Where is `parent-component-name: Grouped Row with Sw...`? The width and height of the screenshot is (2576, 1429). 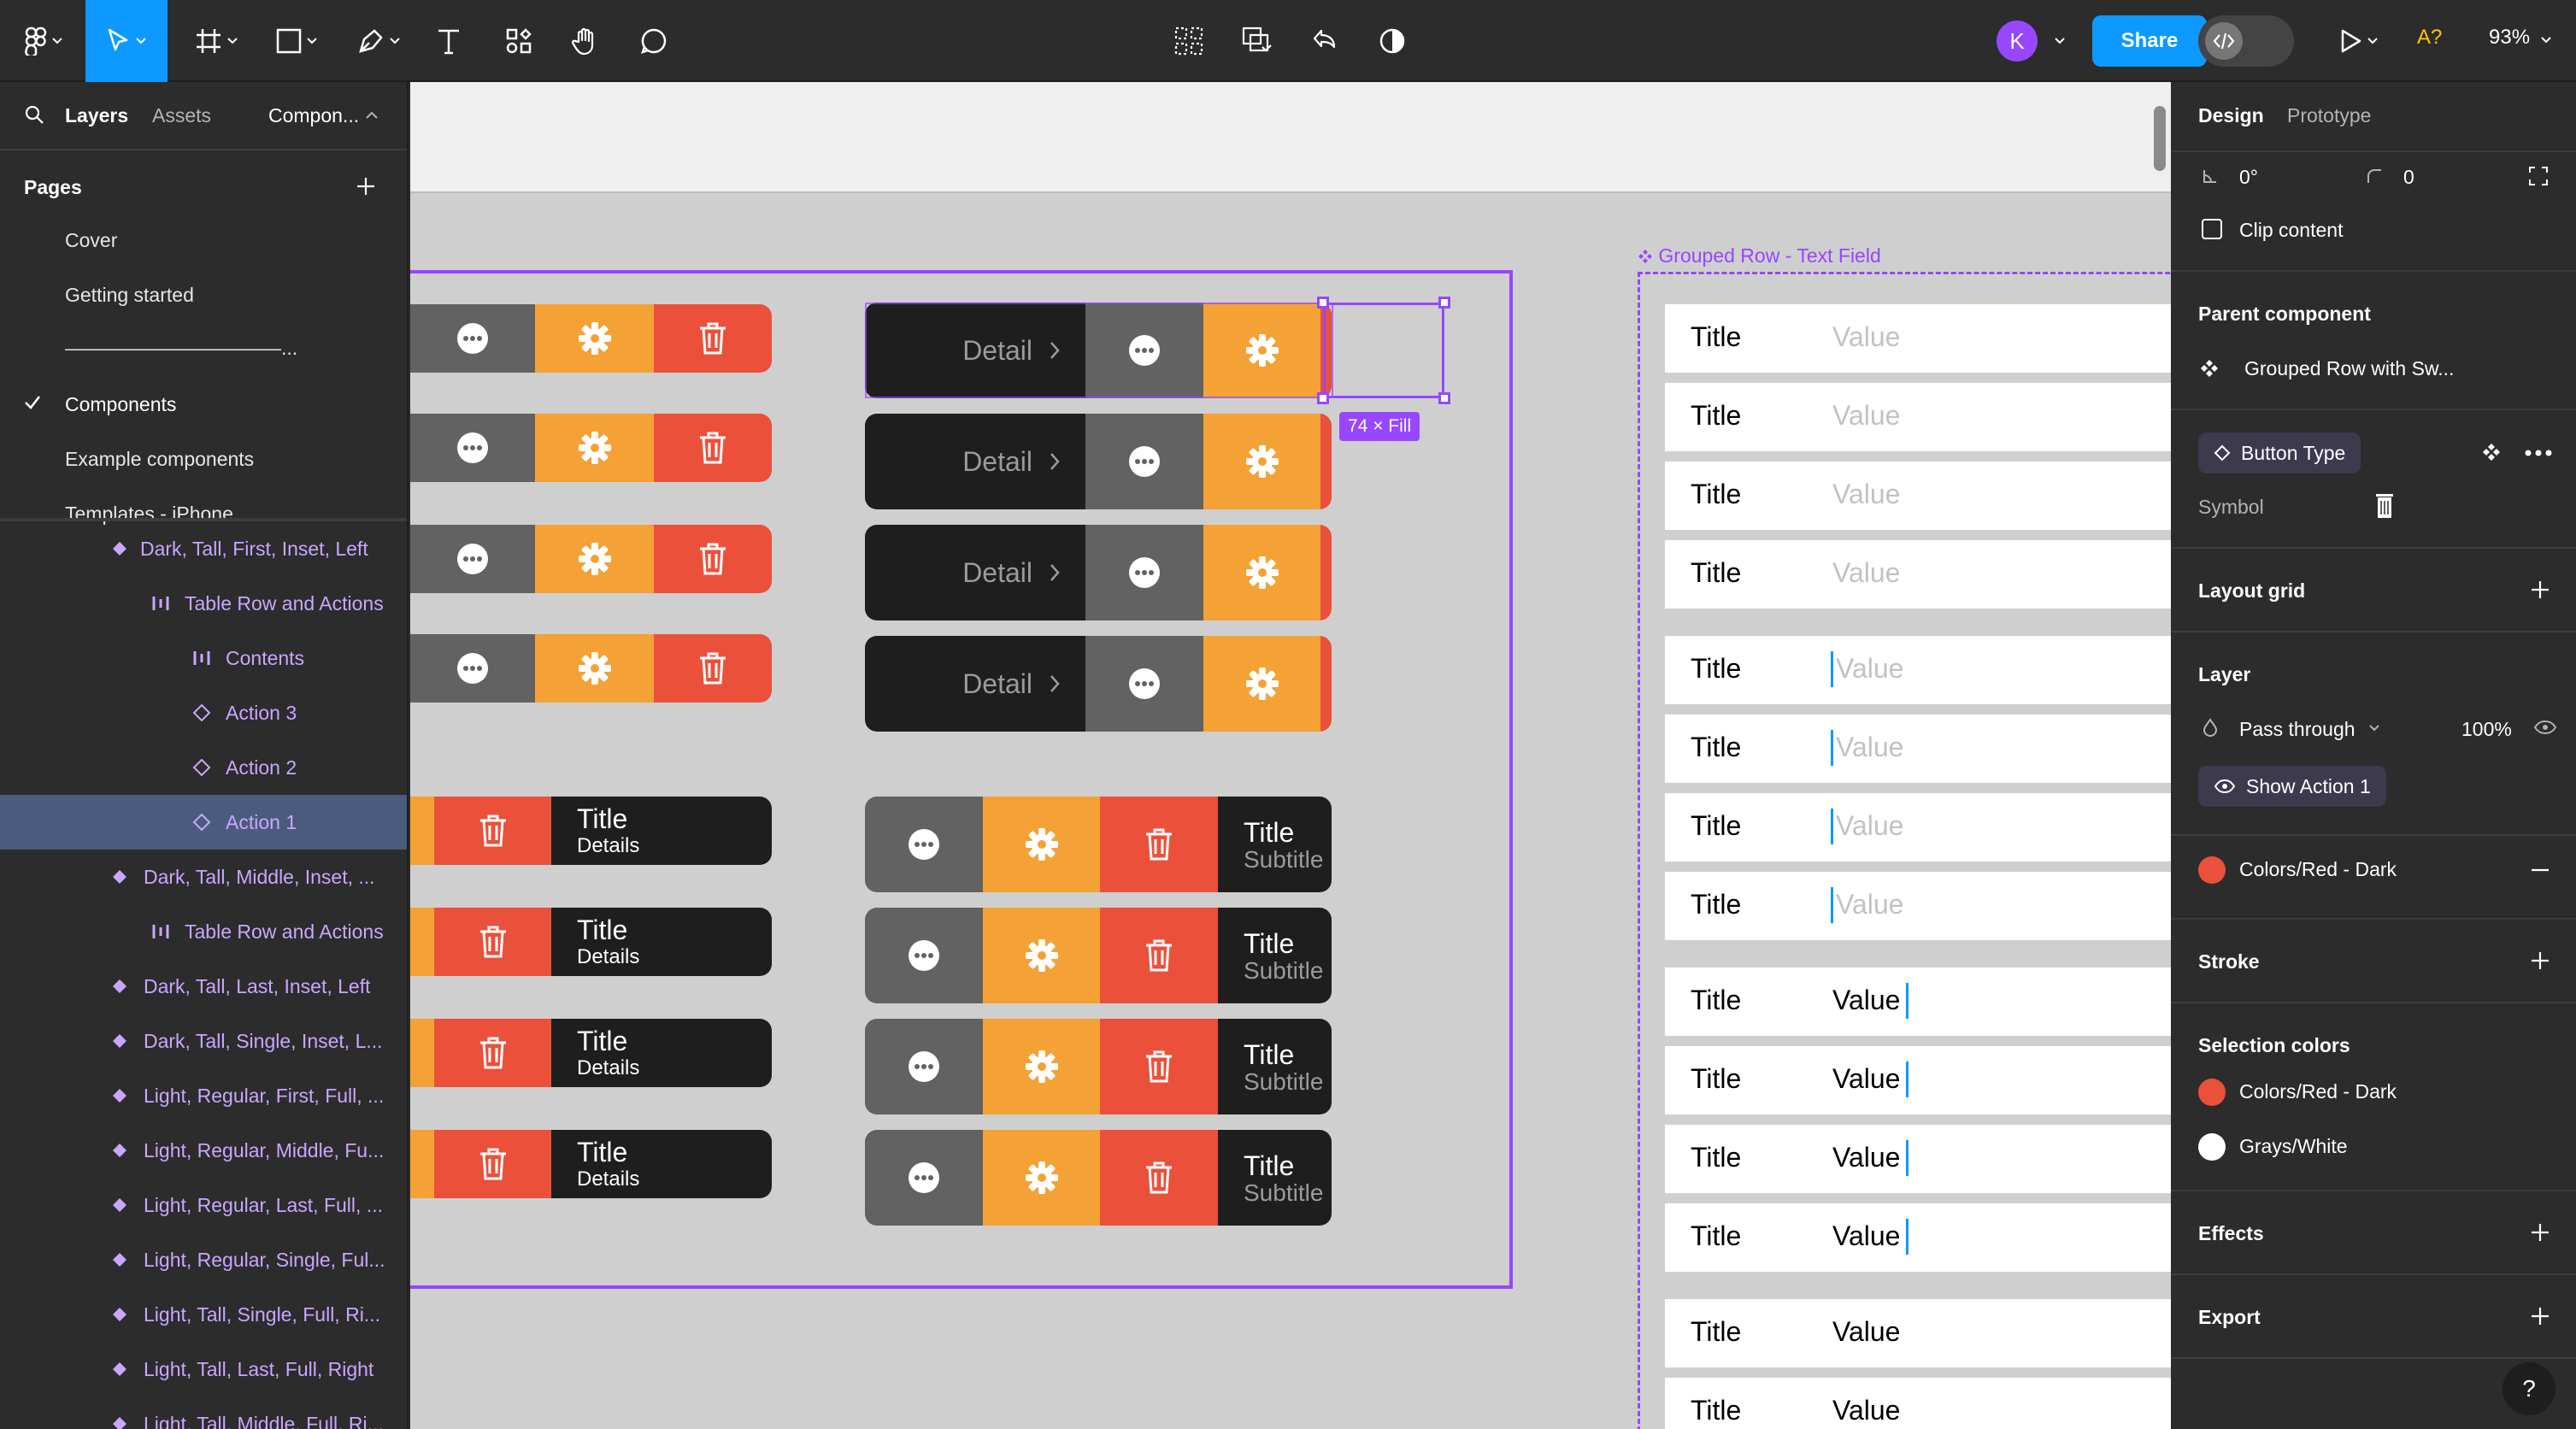
parent-component-name: Grouped Row with Sw... is located at coordinates (2349, 368).